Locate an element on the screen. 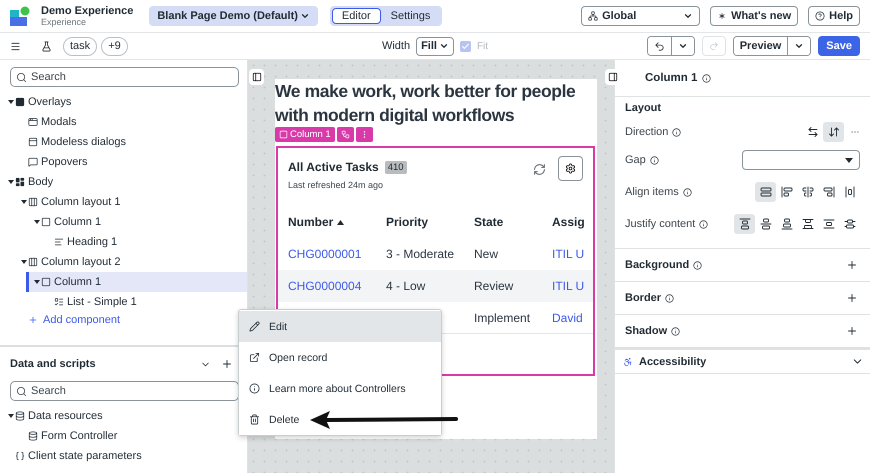 This screenshot has width=870, height=473. align-start-icon is located at coordinates (786, 192).